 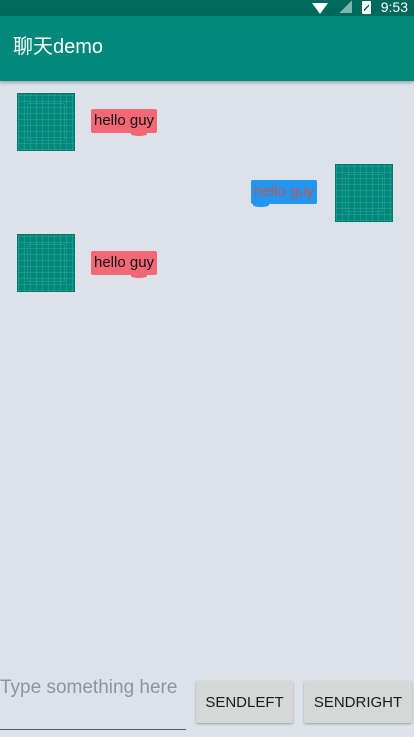 What do you see at coordinates (364, 193) in the screenshot?
I see `avatar-right` at bounding box center [364, 193].